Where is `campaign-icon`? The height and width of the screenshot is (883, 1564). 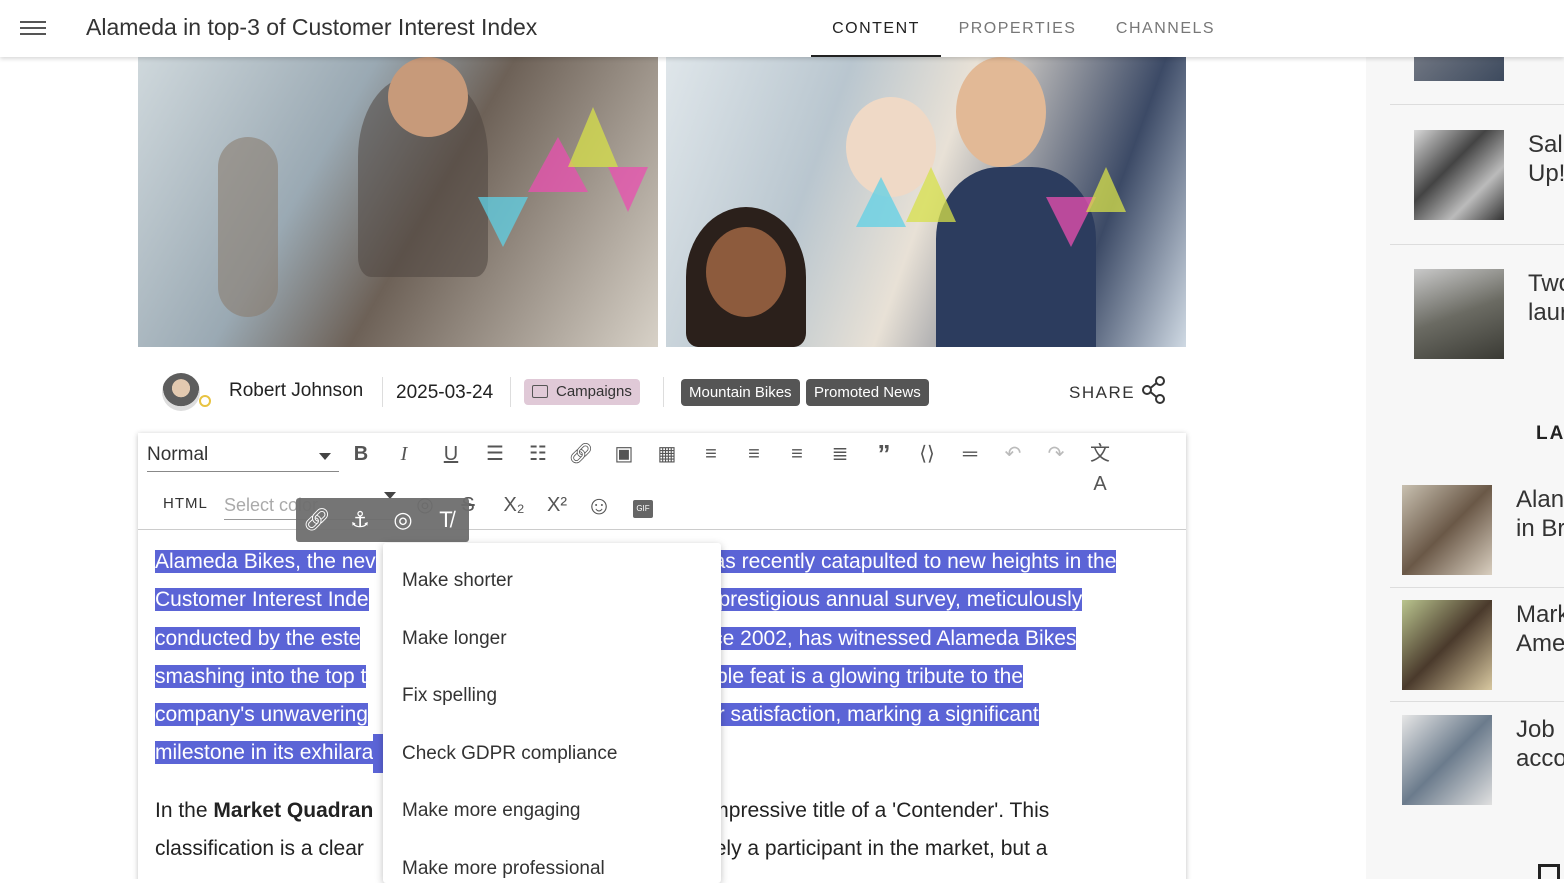 campaign-icon is located at coordinates (540, 391).